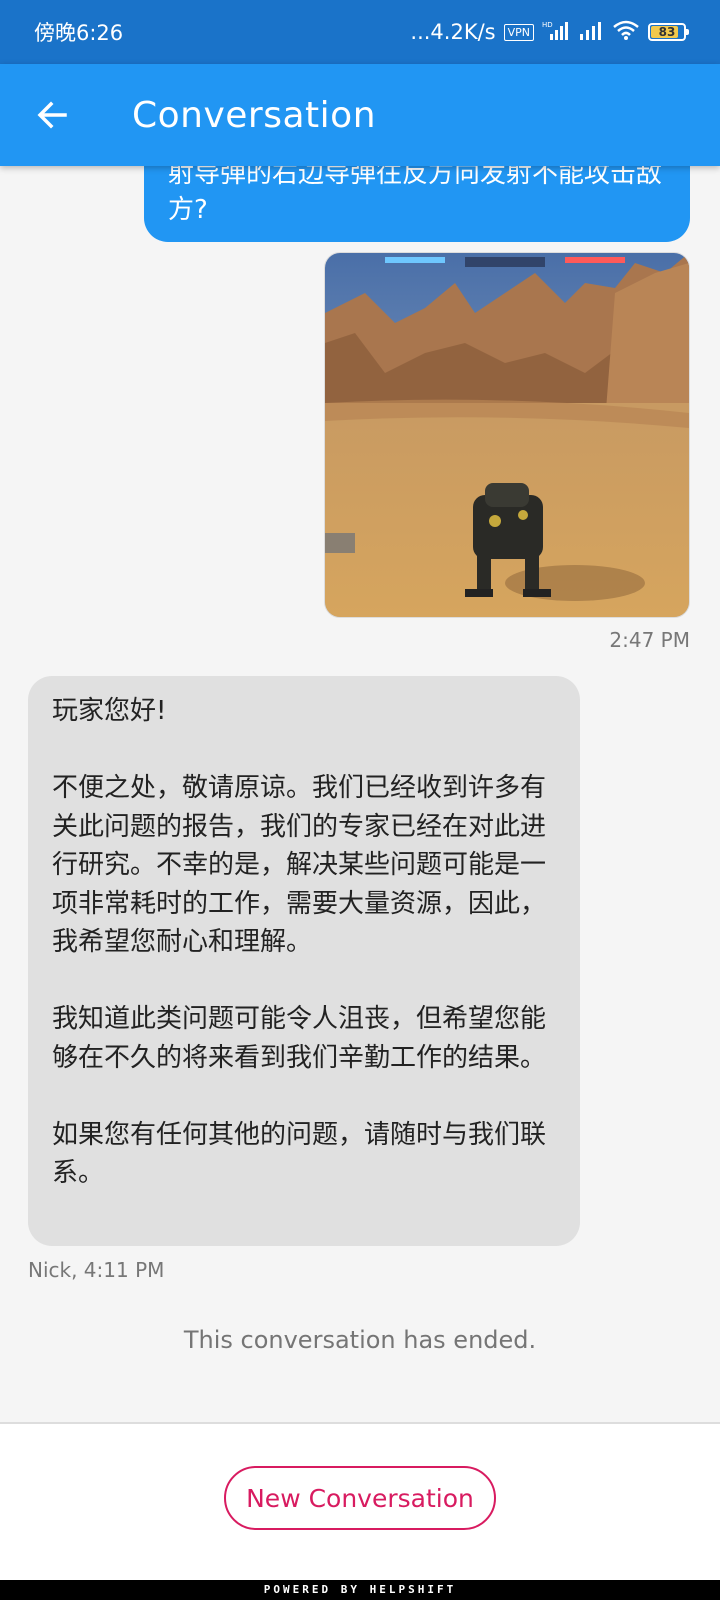  What do you see at coordinates (453, 32) in the screenshot?
I see `network-speed: ...4.2K/s` at bounding box center [453, 32].